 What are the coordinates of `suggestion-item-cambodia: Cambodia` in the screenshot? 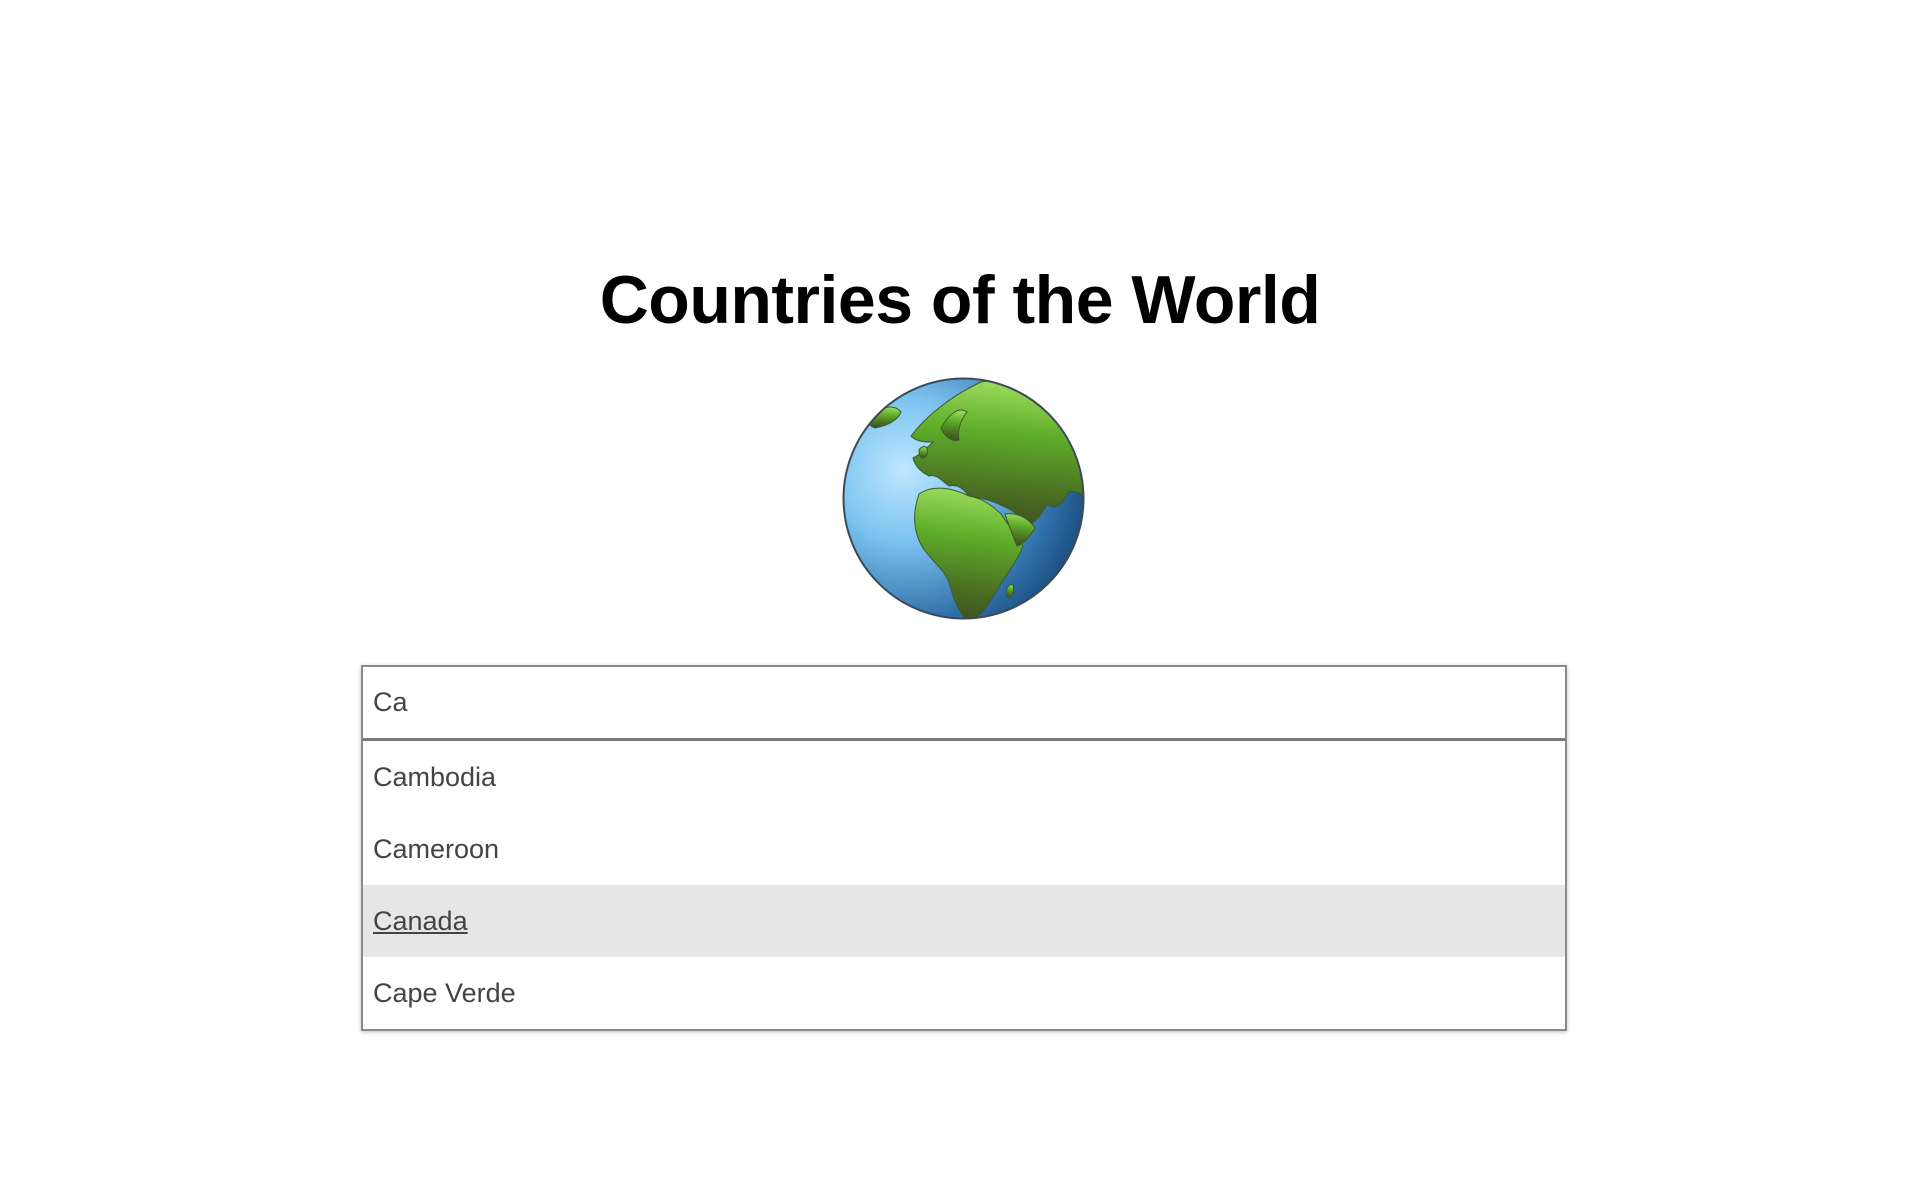 It's located at (964, 777).